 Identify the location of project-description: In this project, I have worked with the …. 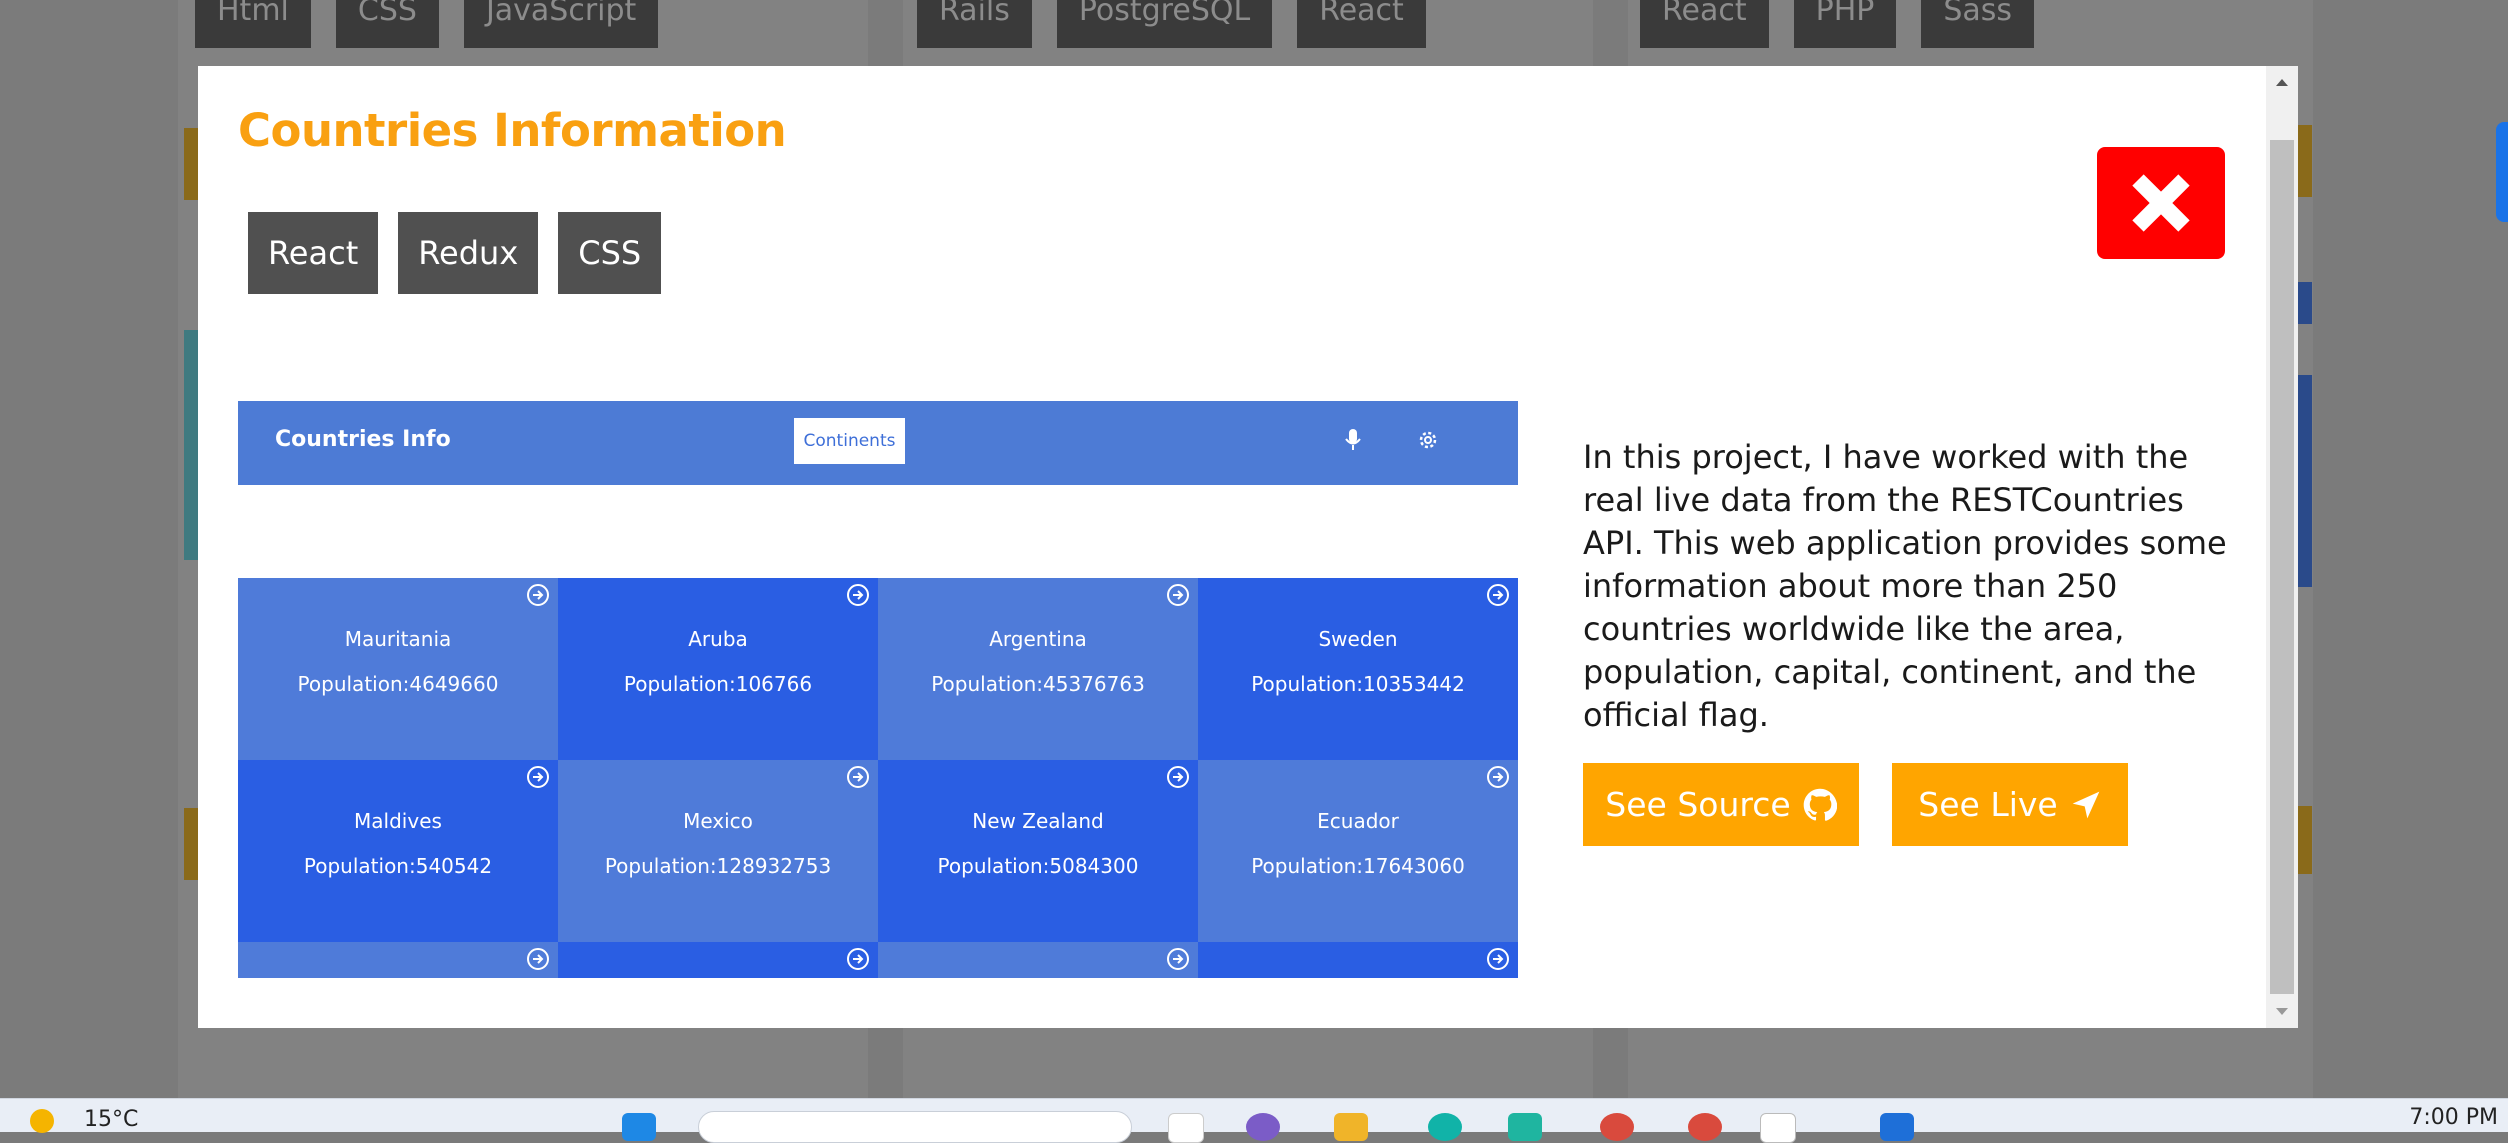
(1905, 586).